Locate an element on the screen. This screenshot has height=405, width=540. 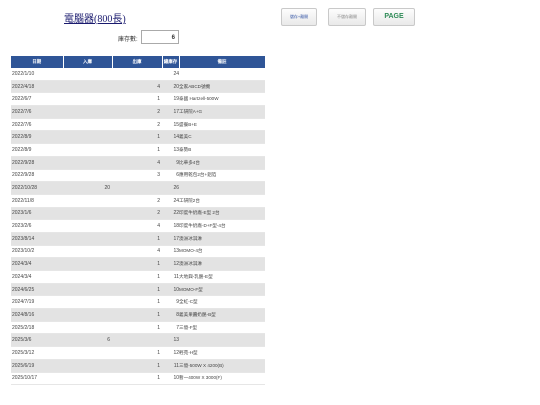
table-header-row: 日期 入庫 出庫 總庫存 備註 is located at coordinates (138, 62).